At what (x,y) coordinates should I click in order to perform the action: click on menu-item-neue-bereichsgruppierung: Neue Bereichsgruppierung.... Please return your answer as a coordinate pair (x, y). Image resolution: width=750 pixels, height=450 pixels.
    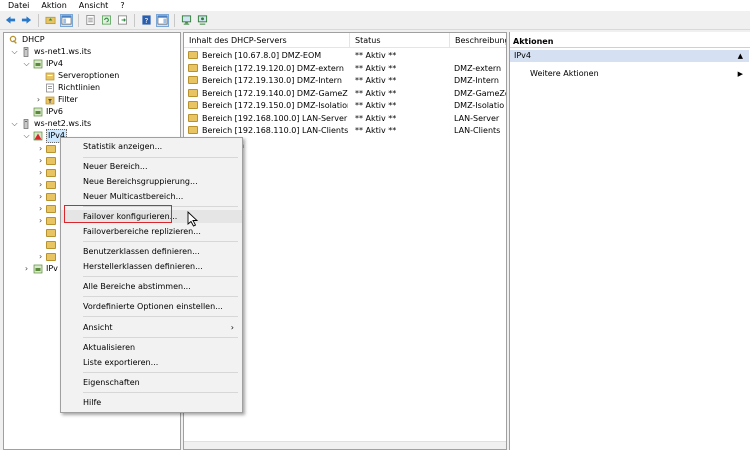
    Looking at the image, I should click on (151, 181).